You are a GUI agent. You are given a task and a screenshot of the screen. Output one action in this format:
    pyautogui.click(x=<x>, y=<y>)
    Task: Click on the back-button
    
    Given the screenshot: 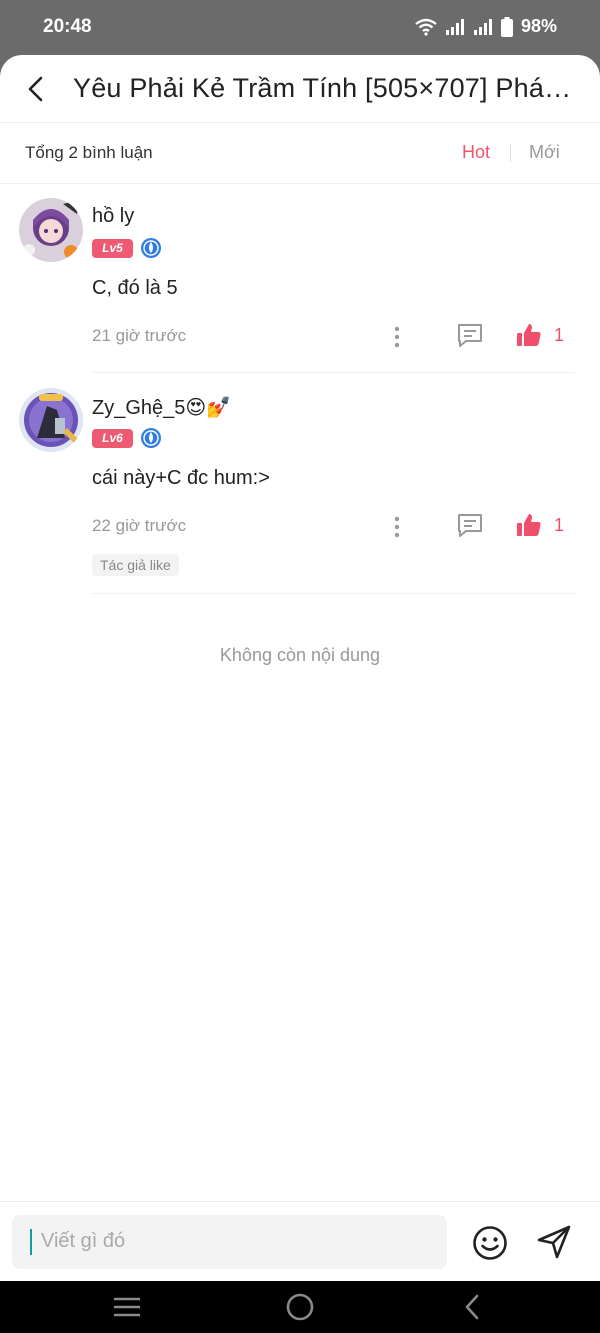 What is the action you would take?
    pyautogui.click(x=36, y=89)
    